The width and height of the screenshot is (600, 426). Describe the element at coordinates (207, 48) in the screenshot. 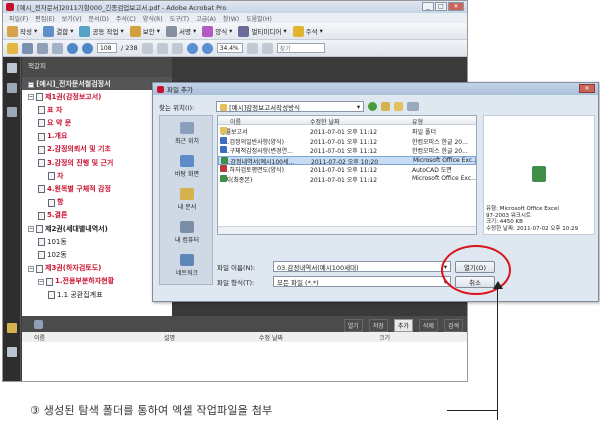

I see `zoom-in-icon` at that location.